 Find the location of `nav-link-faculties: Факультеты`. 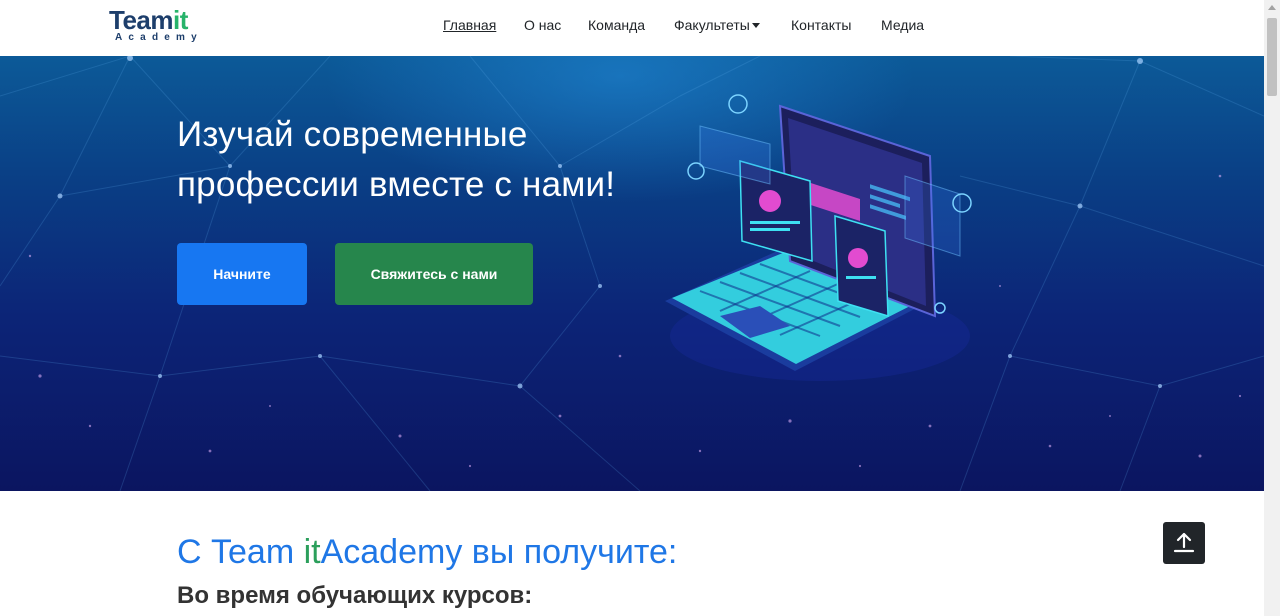

nav-link-faculties: Факультеты is located at coordinates (717, 25).